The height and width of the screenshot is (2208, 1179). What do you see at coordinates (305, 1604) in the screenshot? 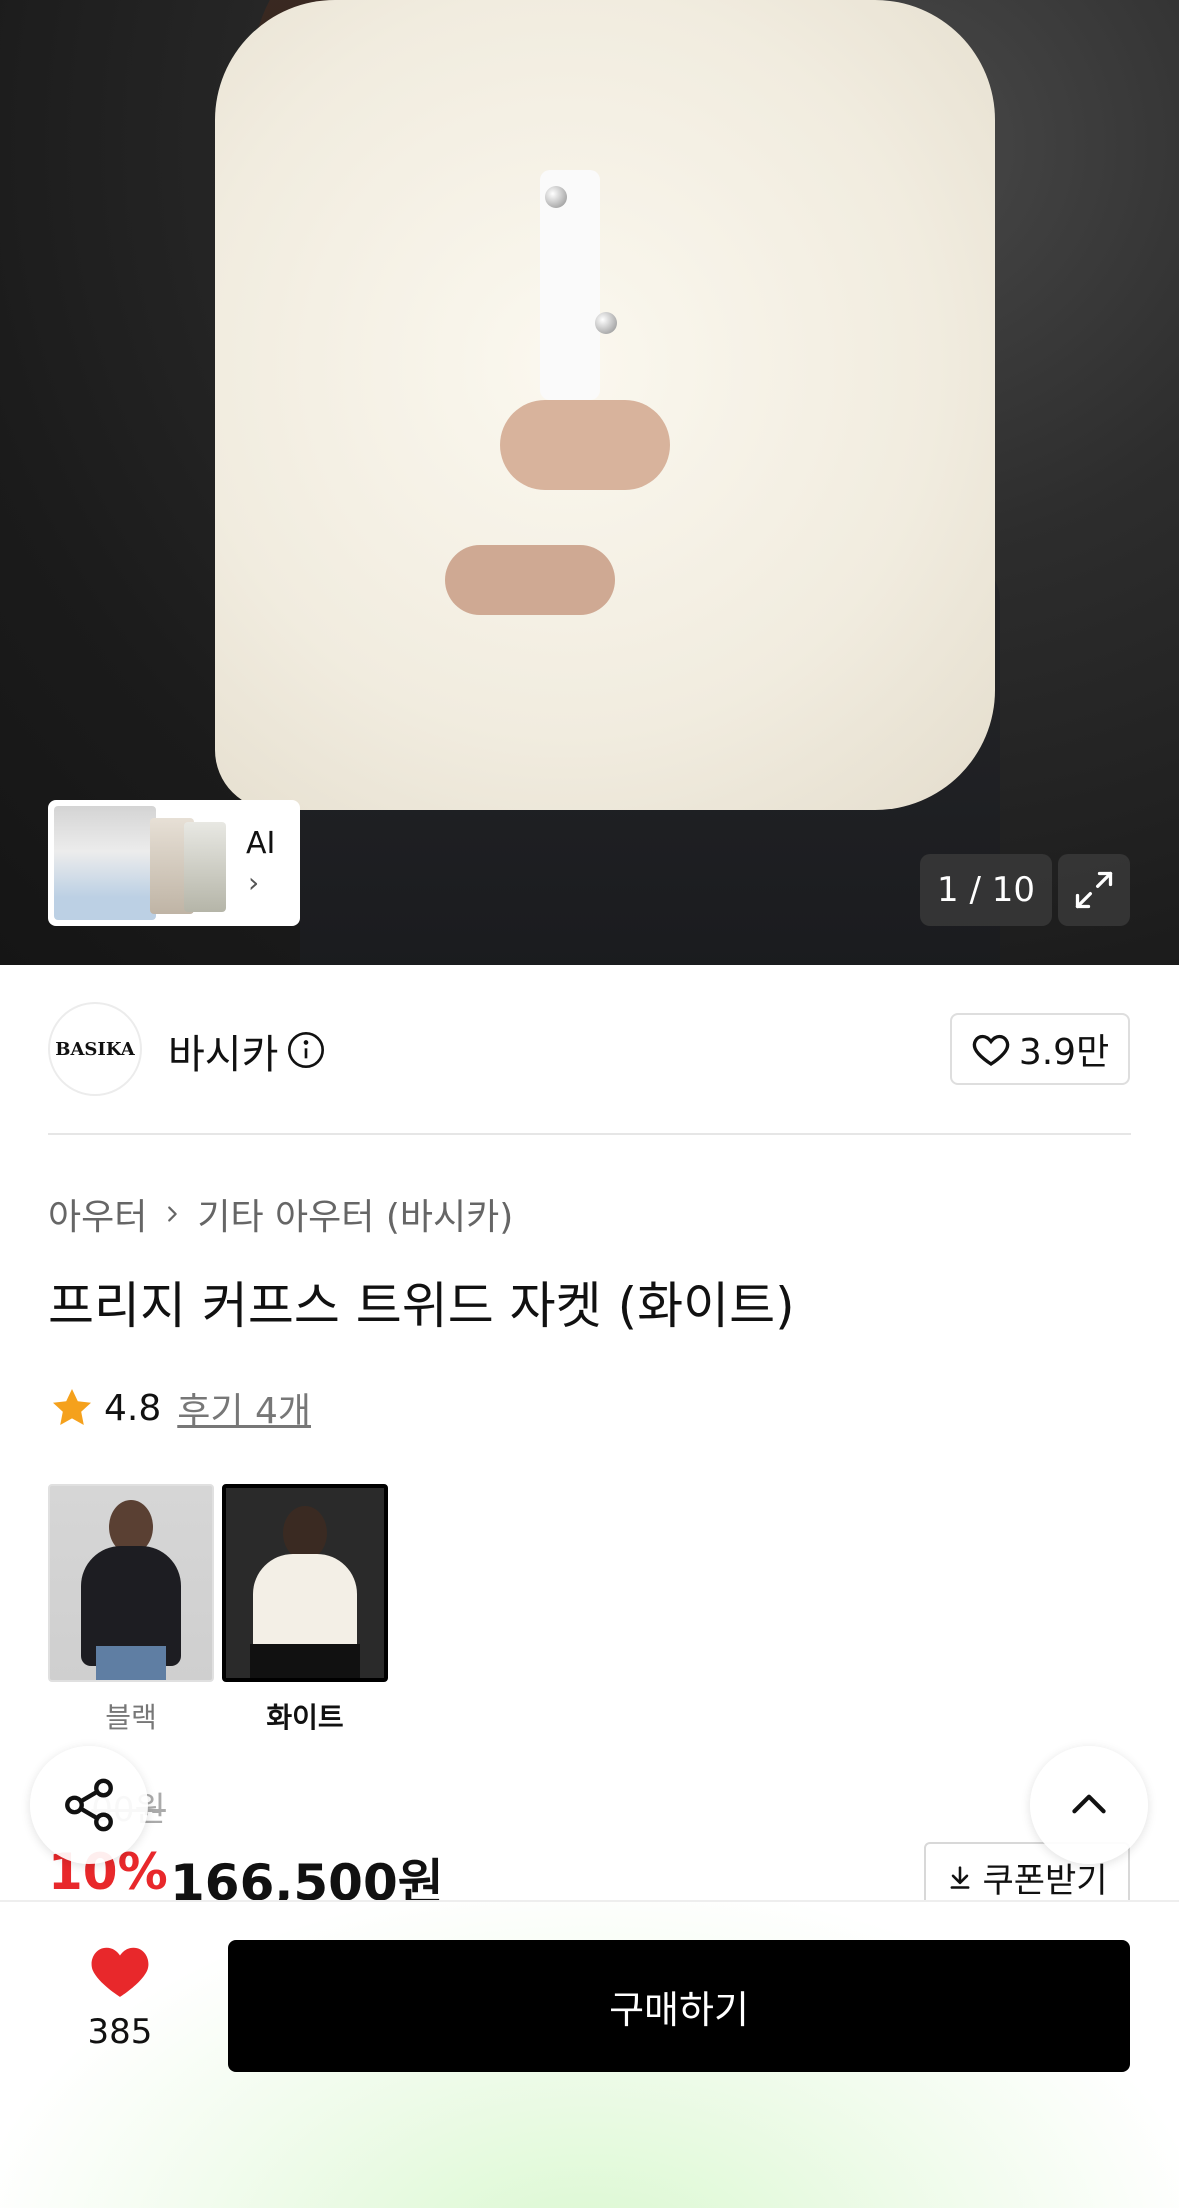
I see `option-image-jacket` at bounding box center [305, 1604].